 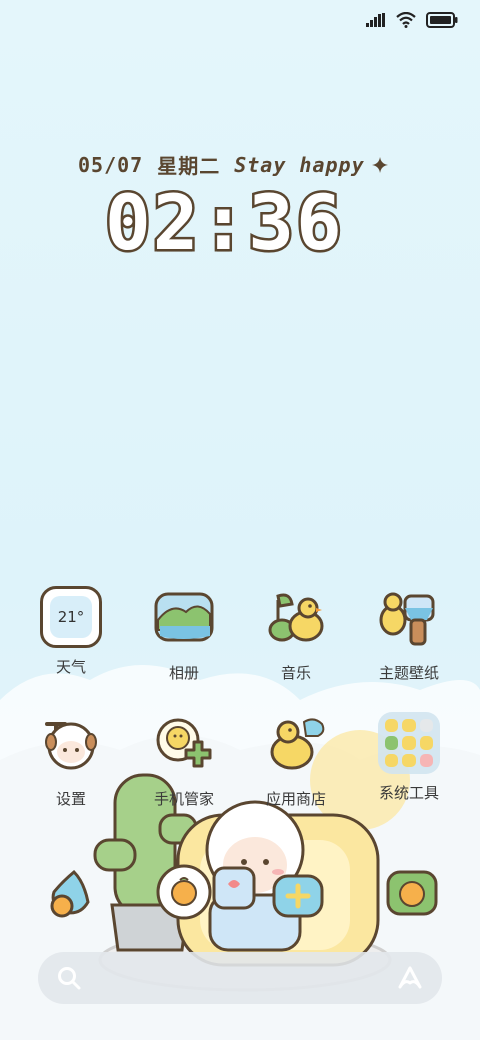 I want to click on app-settings: 设置, so click(x=71, y=760).